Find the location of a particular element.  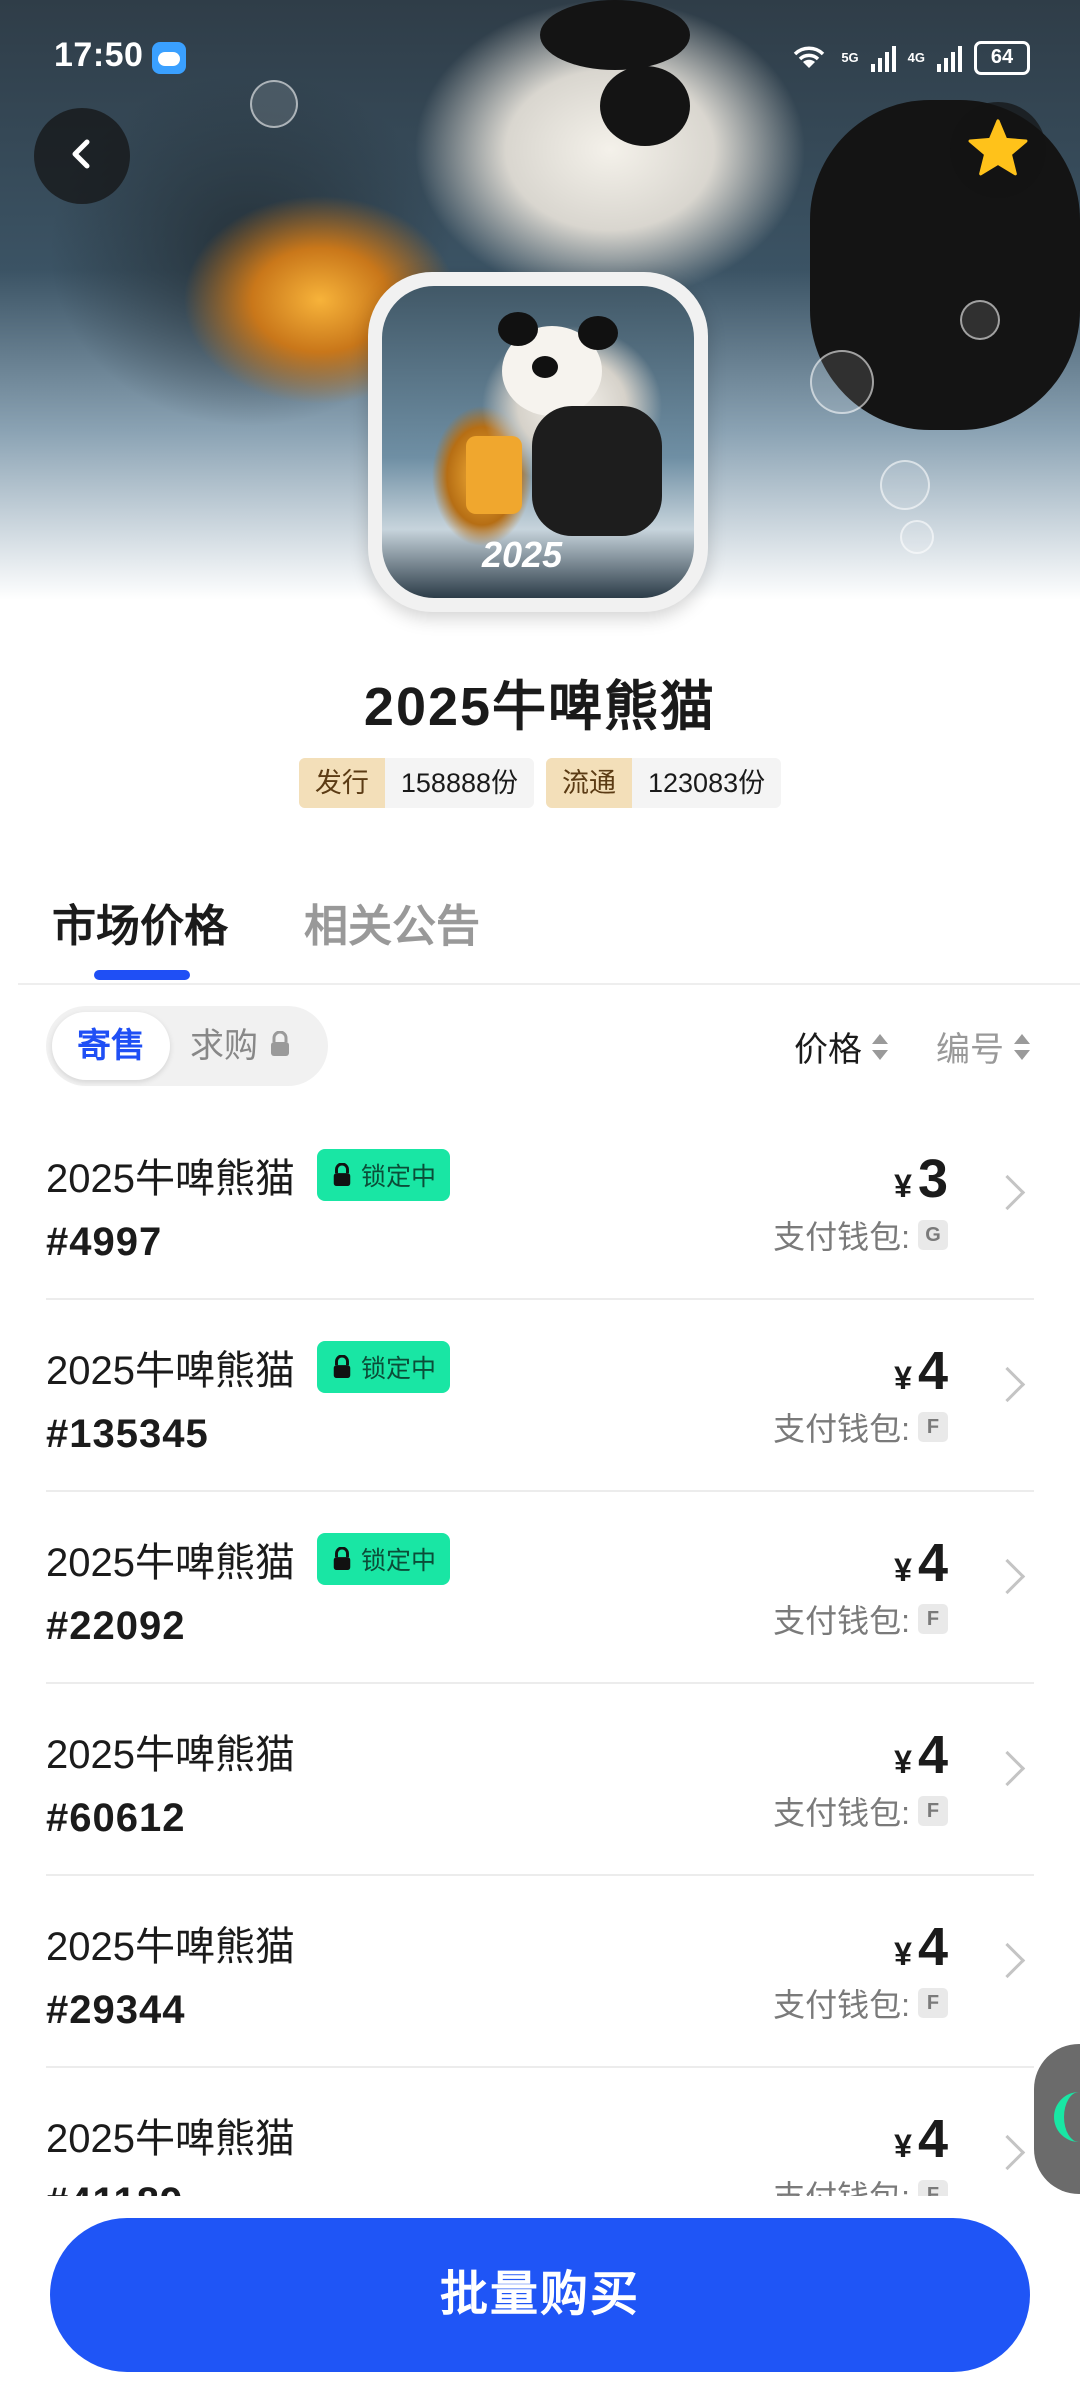

sort-arrows-icon is located at coordinates (880, 1047).